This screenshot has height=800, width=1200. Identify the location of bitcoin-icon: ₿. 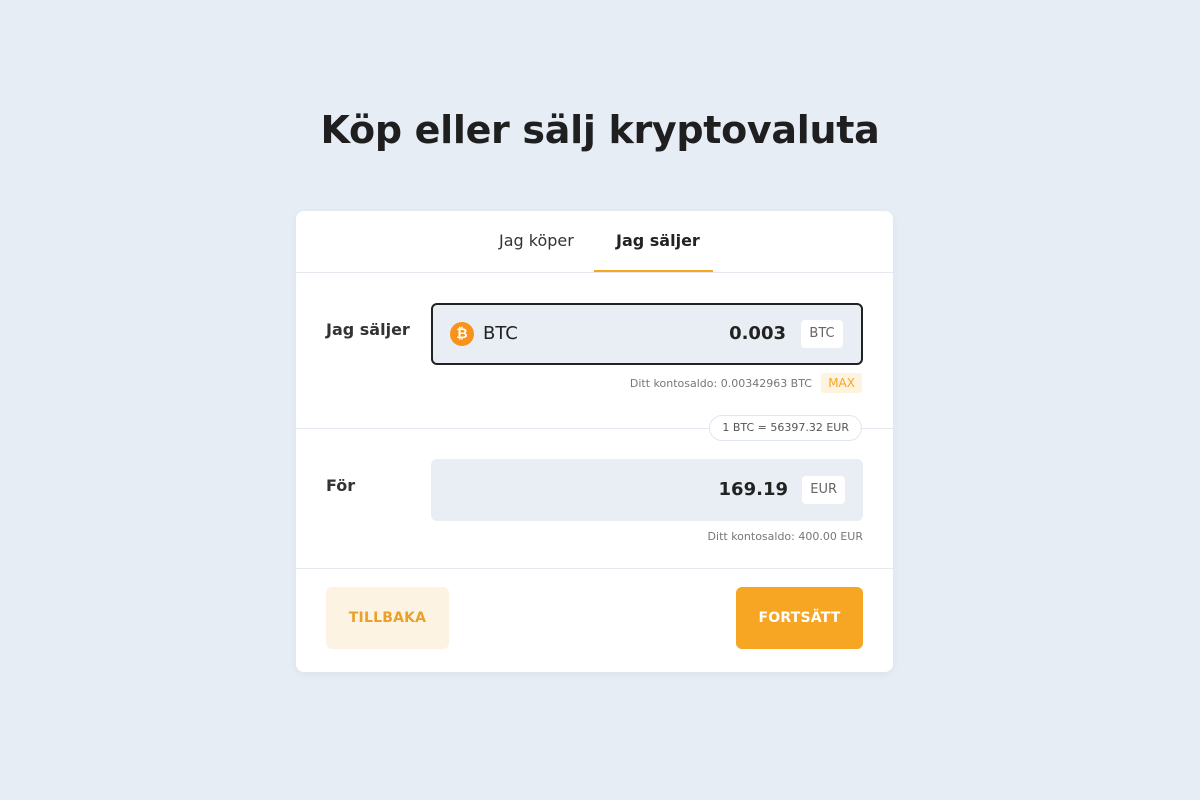
(462, 334).